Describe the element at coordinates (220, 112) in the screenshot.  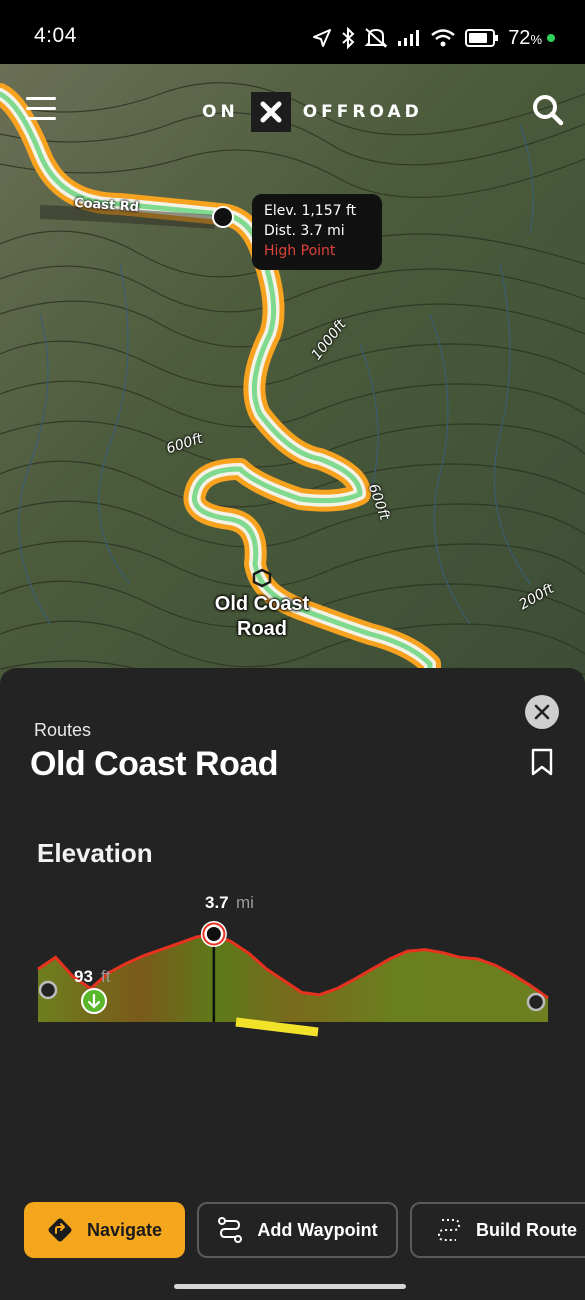
I see `brand-word-left: ON` at that location.